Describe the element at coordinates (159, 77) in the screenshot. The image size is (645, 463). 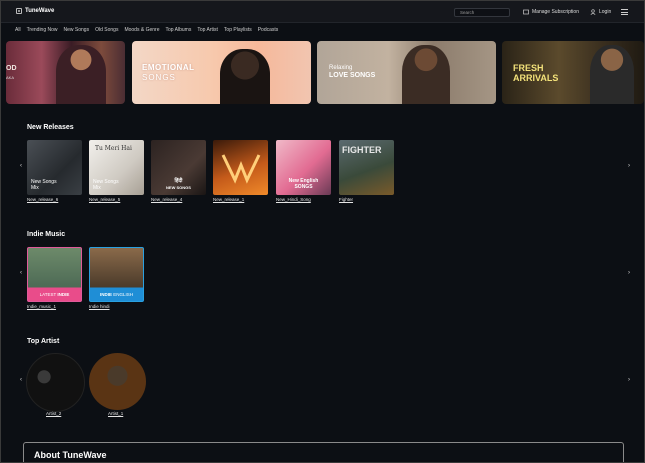
I see `banner-subtitle: SONGS` at that location.